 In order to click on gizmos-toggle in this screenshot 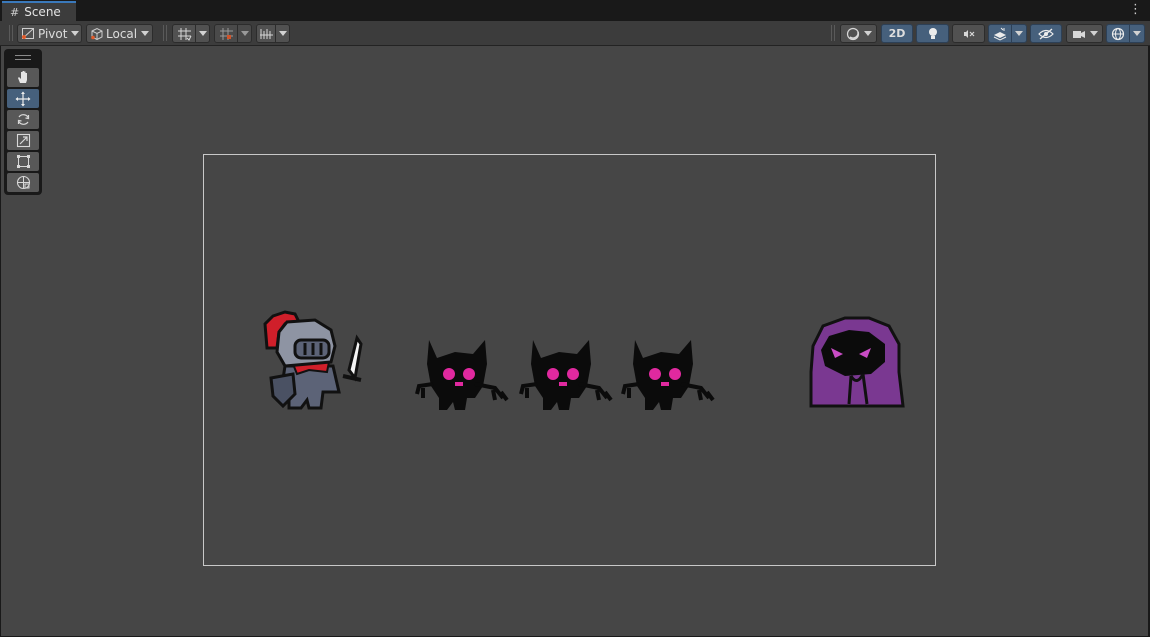, I will do `click(1118, 33)`.